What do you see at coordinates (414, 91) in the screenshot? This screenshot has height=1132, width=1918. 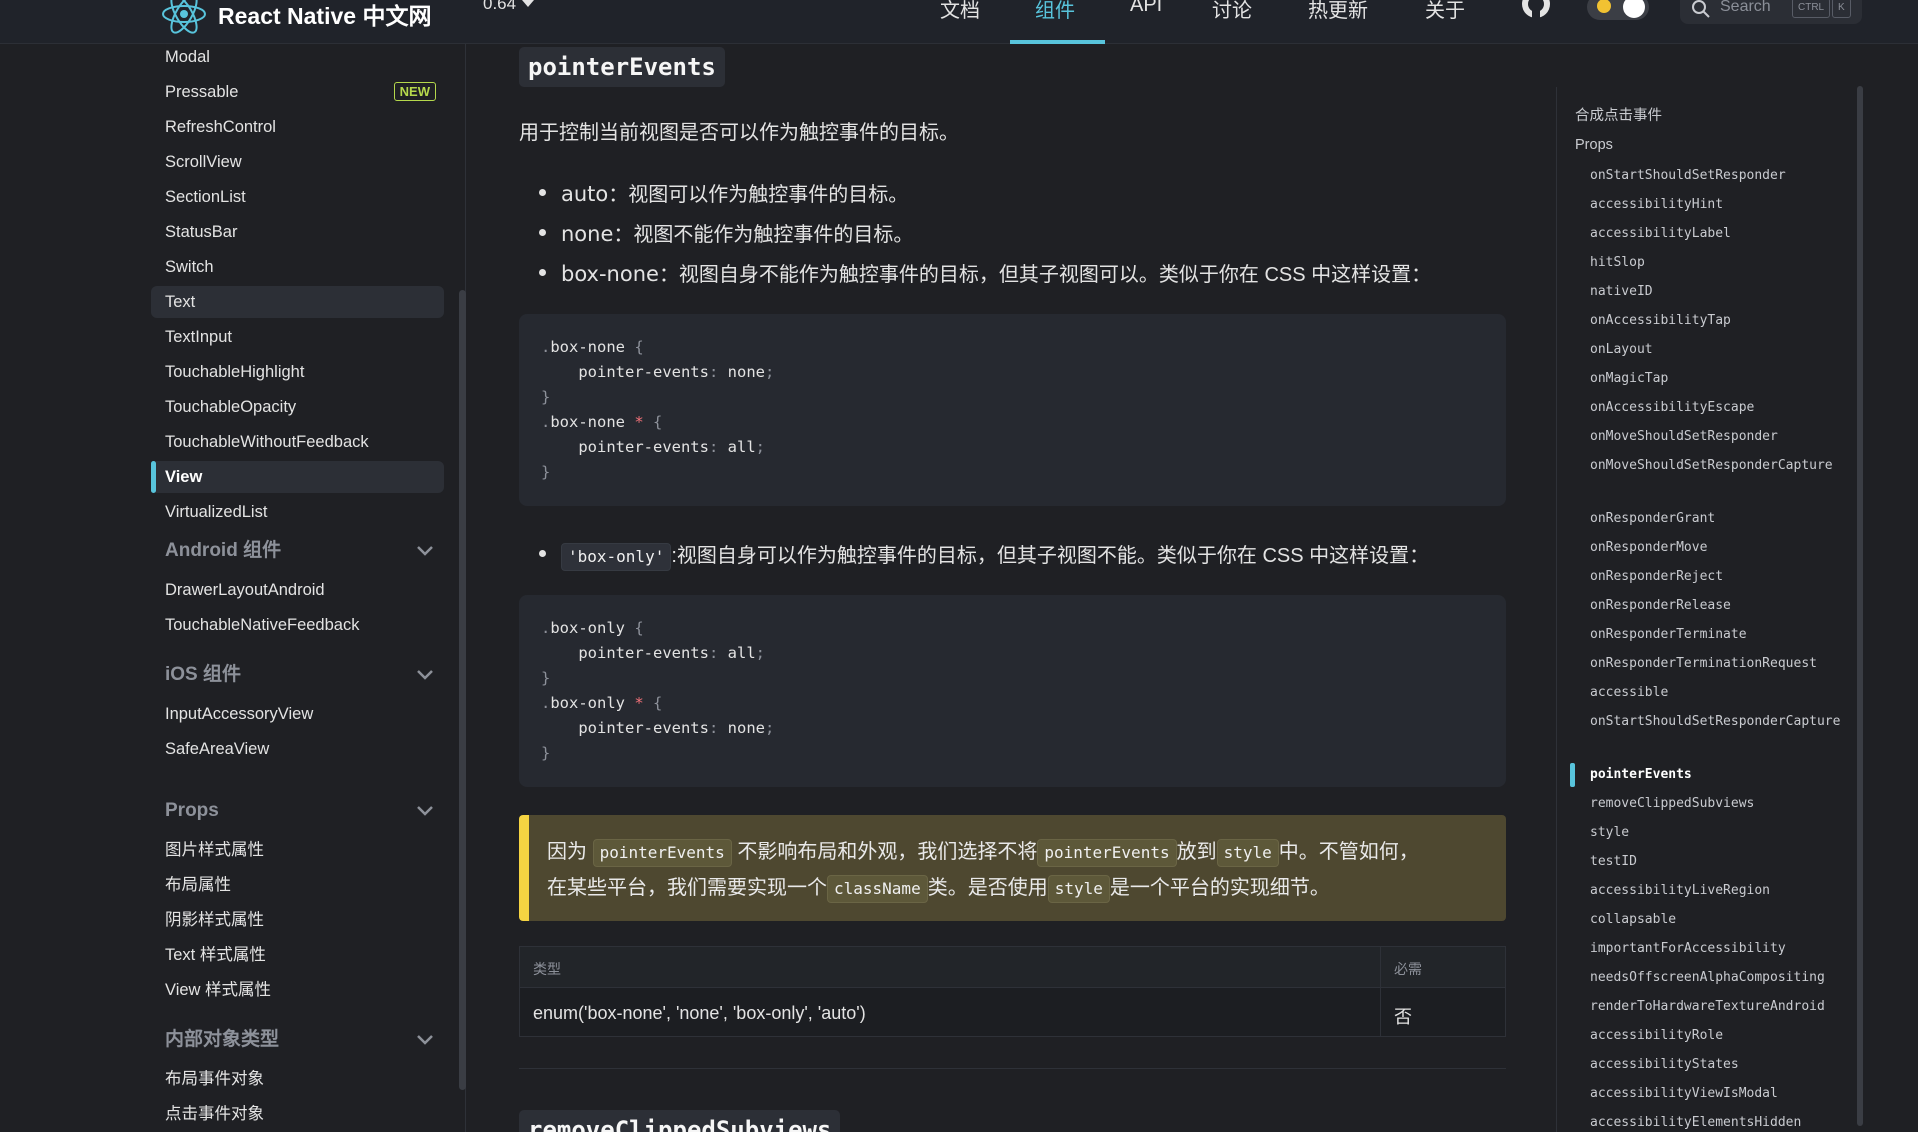 I see `new-badge: NEW` at bounding box center [414, 91].